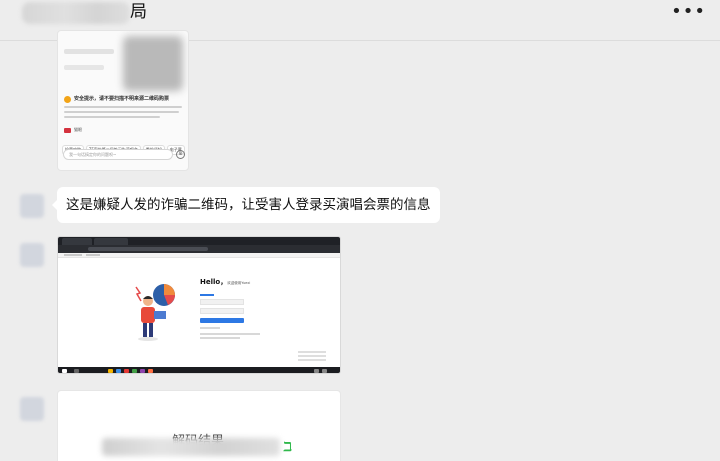  I want to click on bookmarks-bar, so click(199, 255).